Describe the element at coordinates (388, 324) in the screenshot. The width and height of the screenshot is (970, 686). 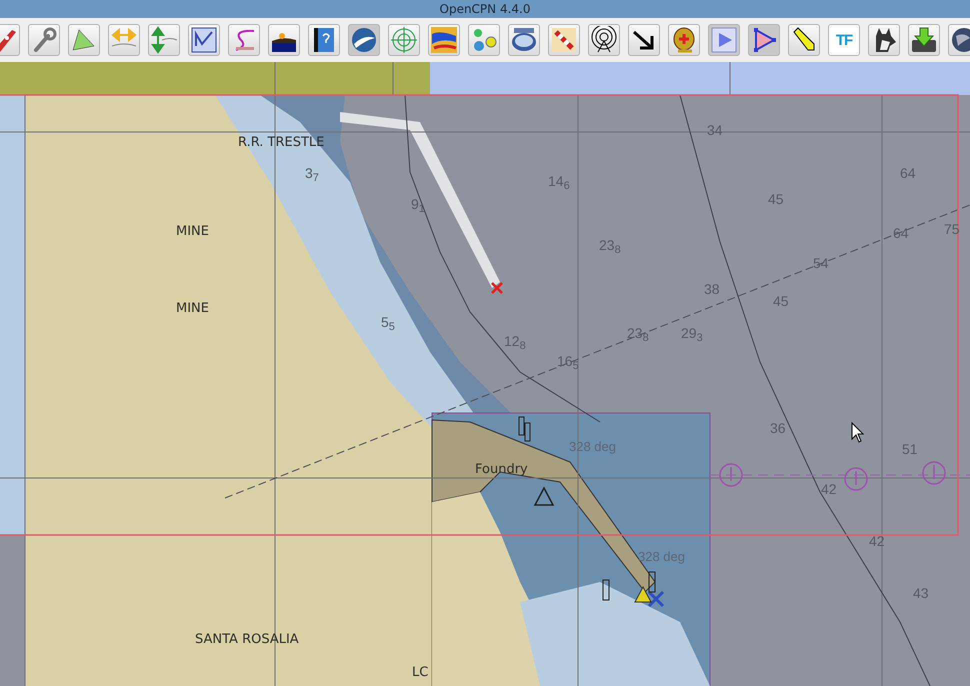
I see `depth-sounding: 5$_{5}$` at that location.